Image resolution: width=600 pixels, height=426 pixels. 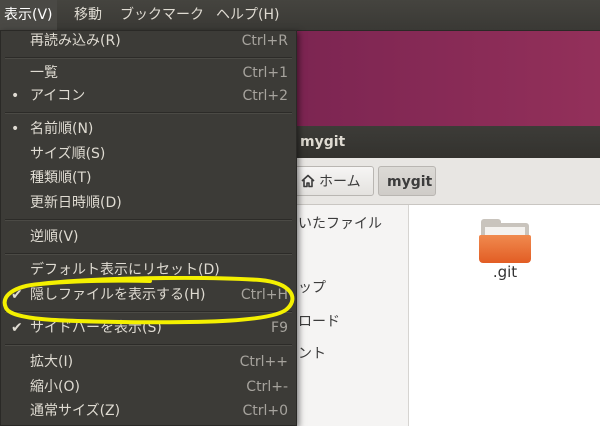 I want to click on menubar: 表示(V) 移動 ブックマーク ヘルプ(H), so click(x=300, y=15).